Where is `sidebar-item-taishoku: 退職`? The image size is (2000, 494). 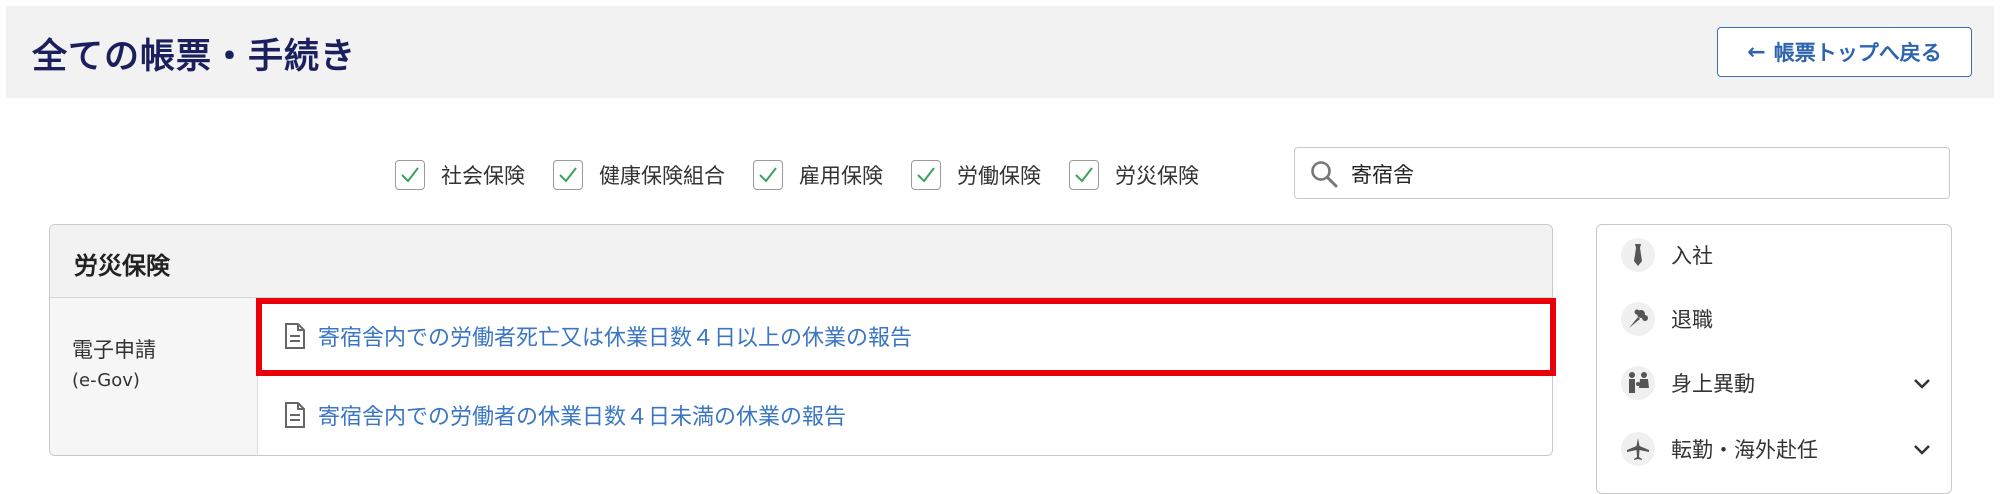 sidebar-item-taishoku: 退職 is located at coordinates (1774, 319).